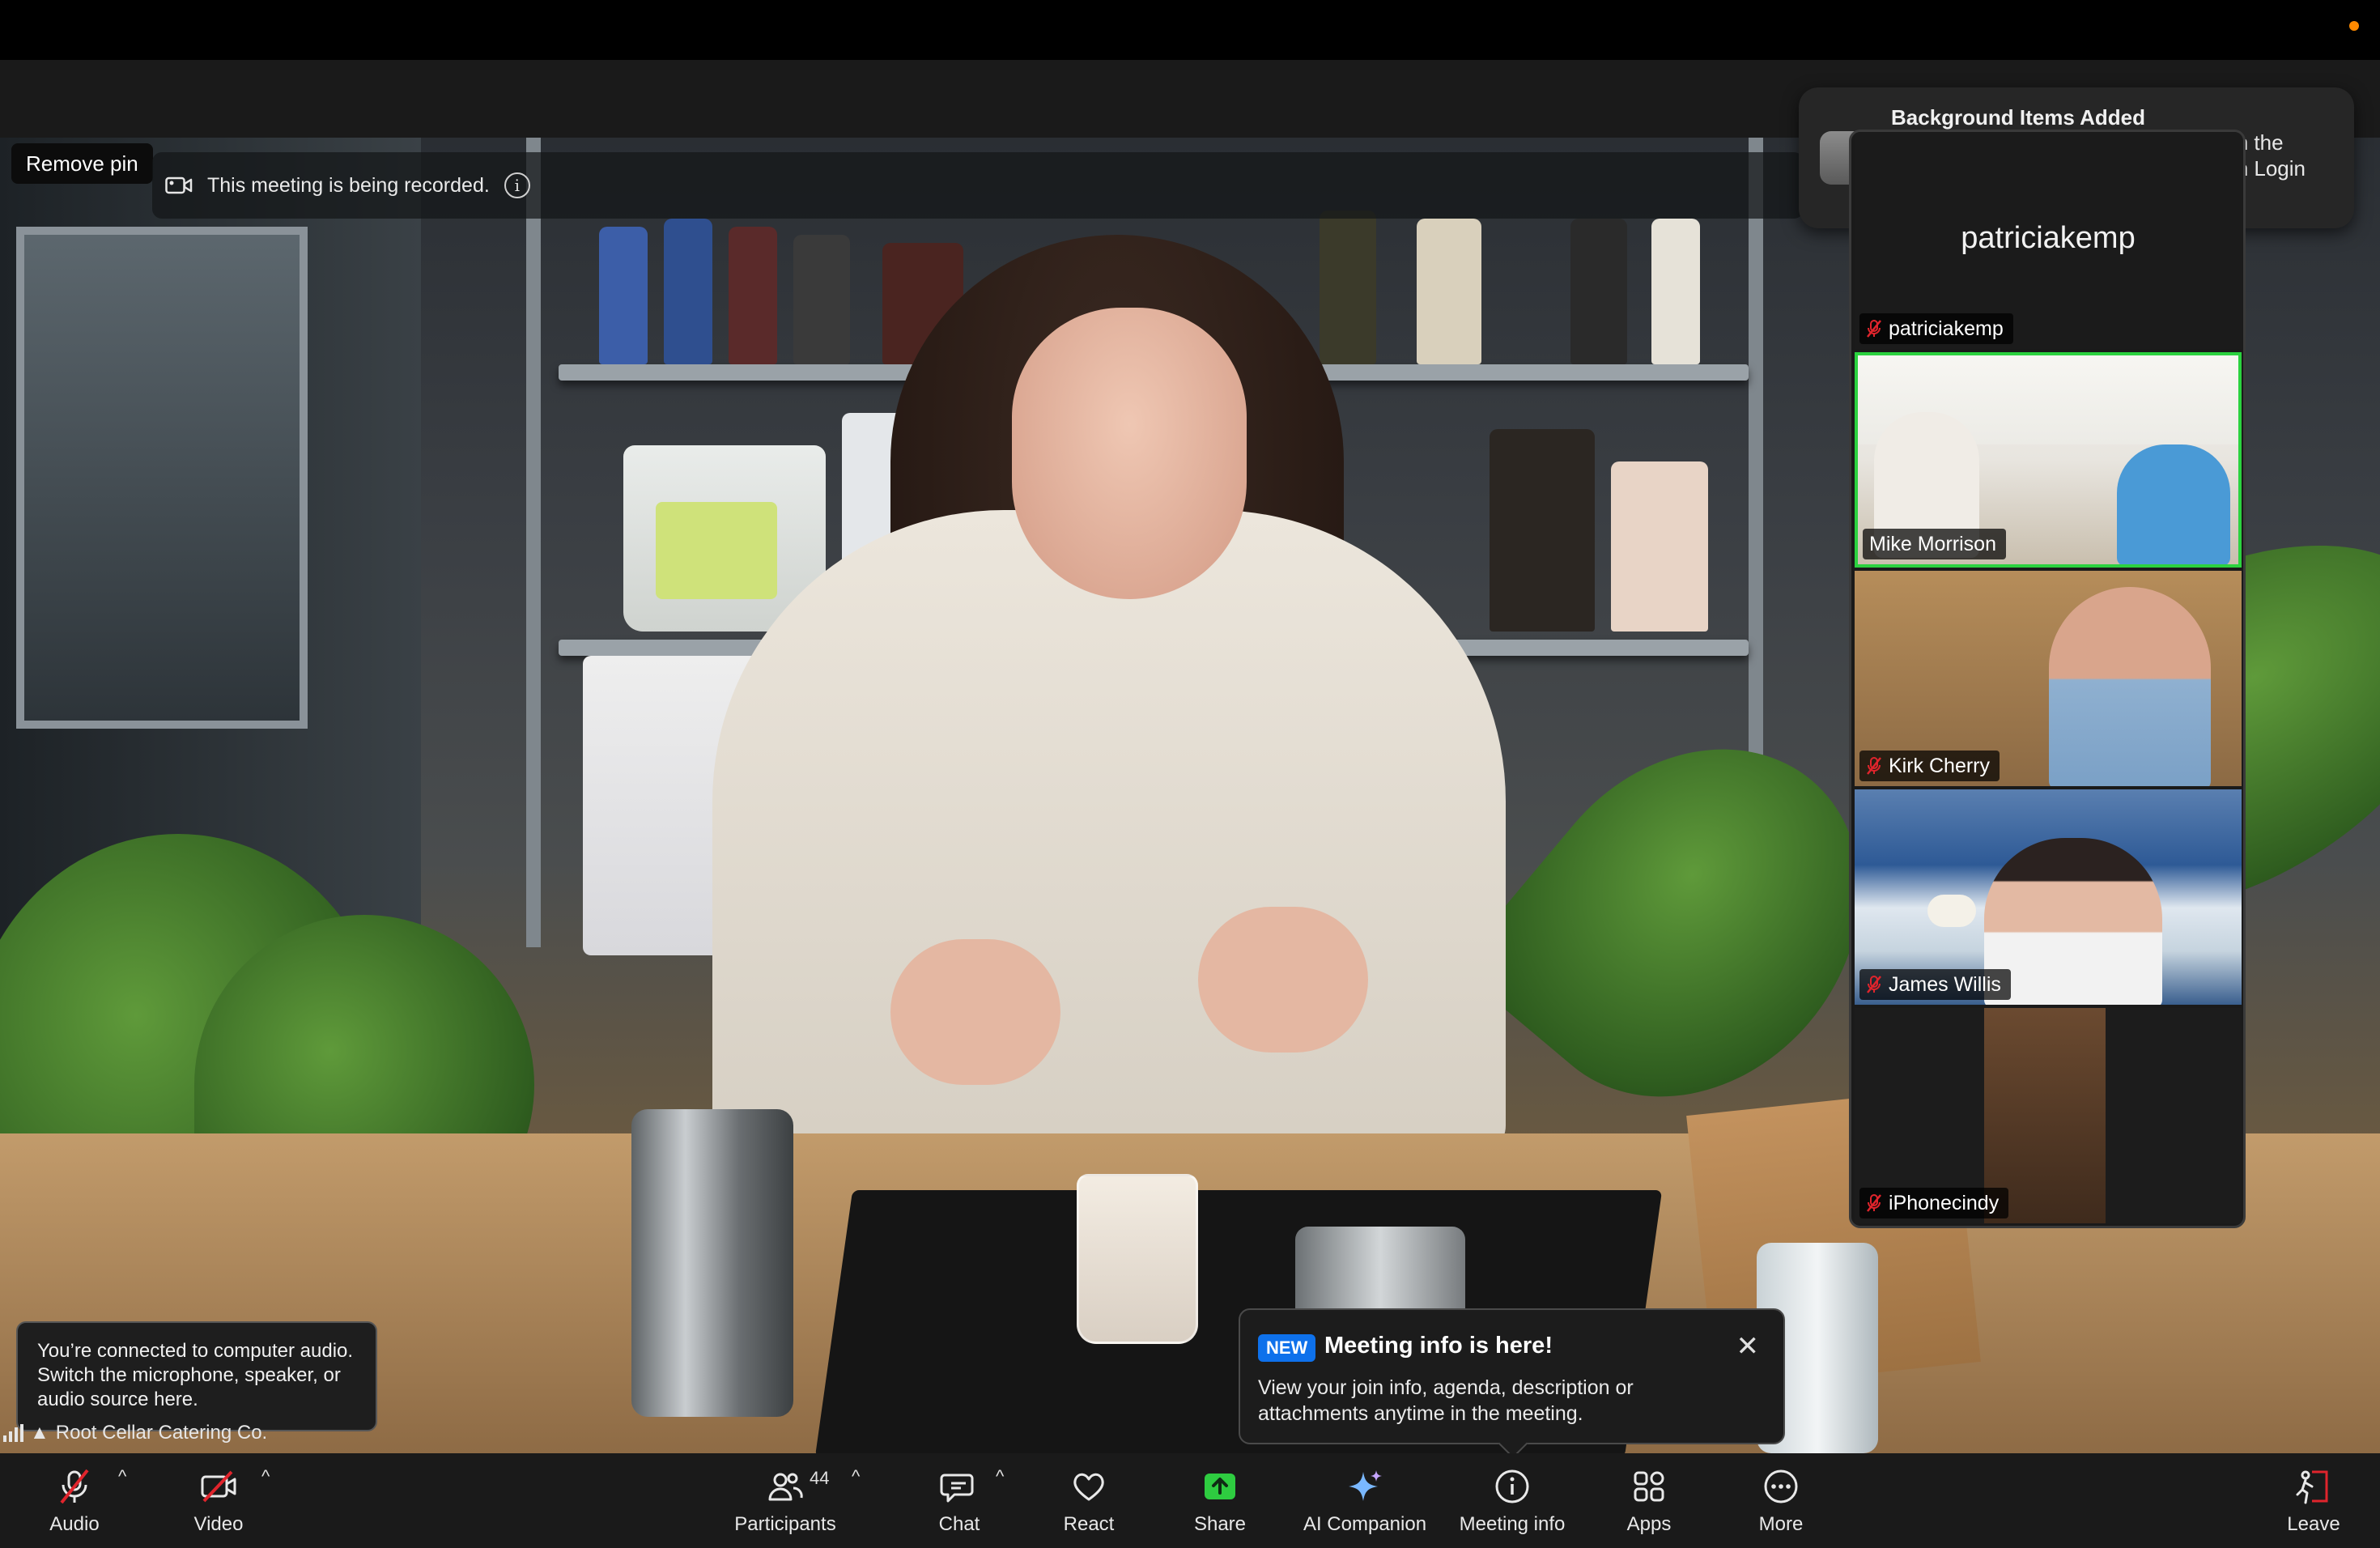 The width and height of the screenshot is (2380, 1548). Describe the element at coordinates (1089, 1486) in the screenshot. I see `heart-icon` at that location.